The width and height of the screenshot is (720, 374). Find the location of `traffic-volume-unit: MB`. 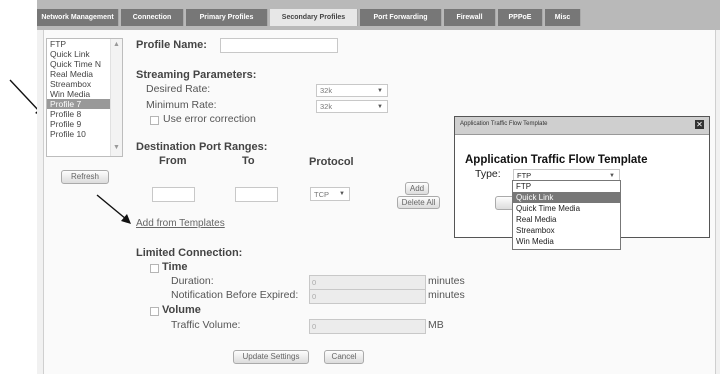

traffic-volume-unit: MB is located at coordinates (436, 325).